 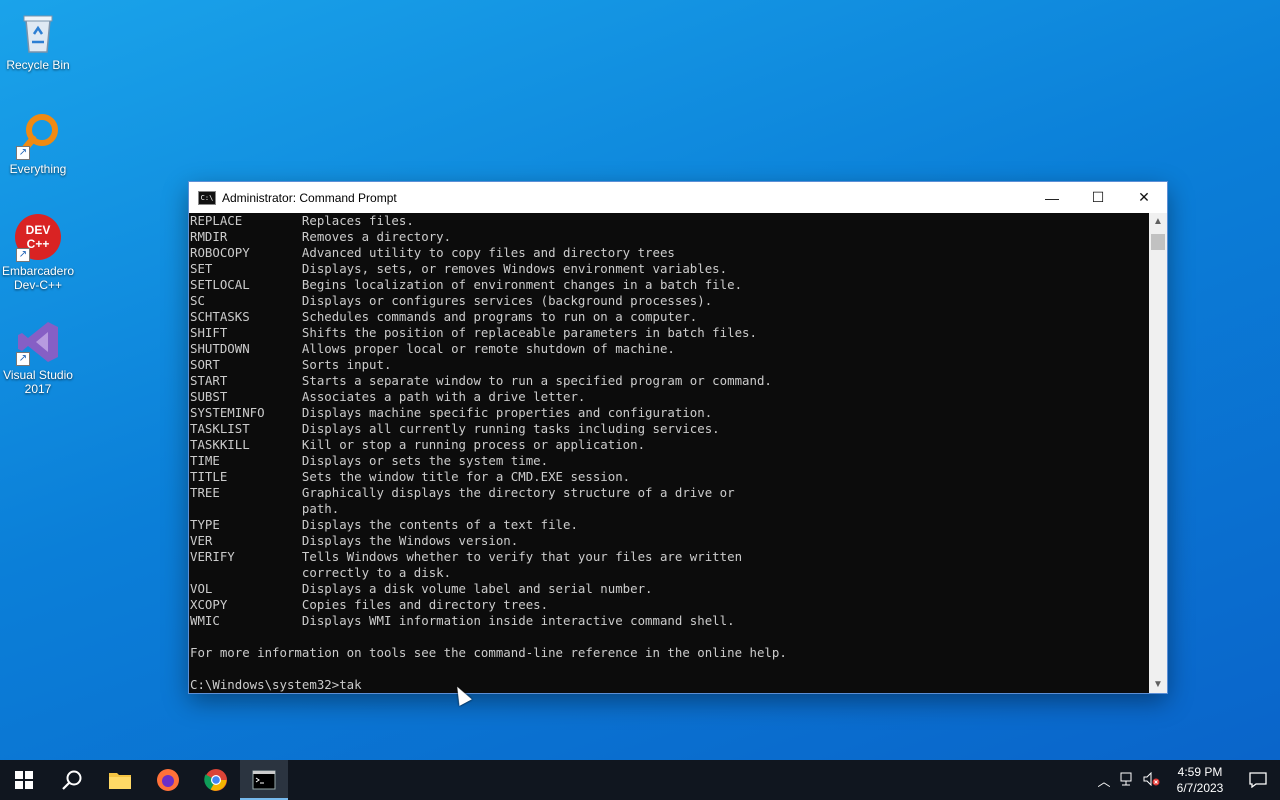 I want to click on desktop-icon-label: Visual Studio 2017, so click(x=38, y=382).